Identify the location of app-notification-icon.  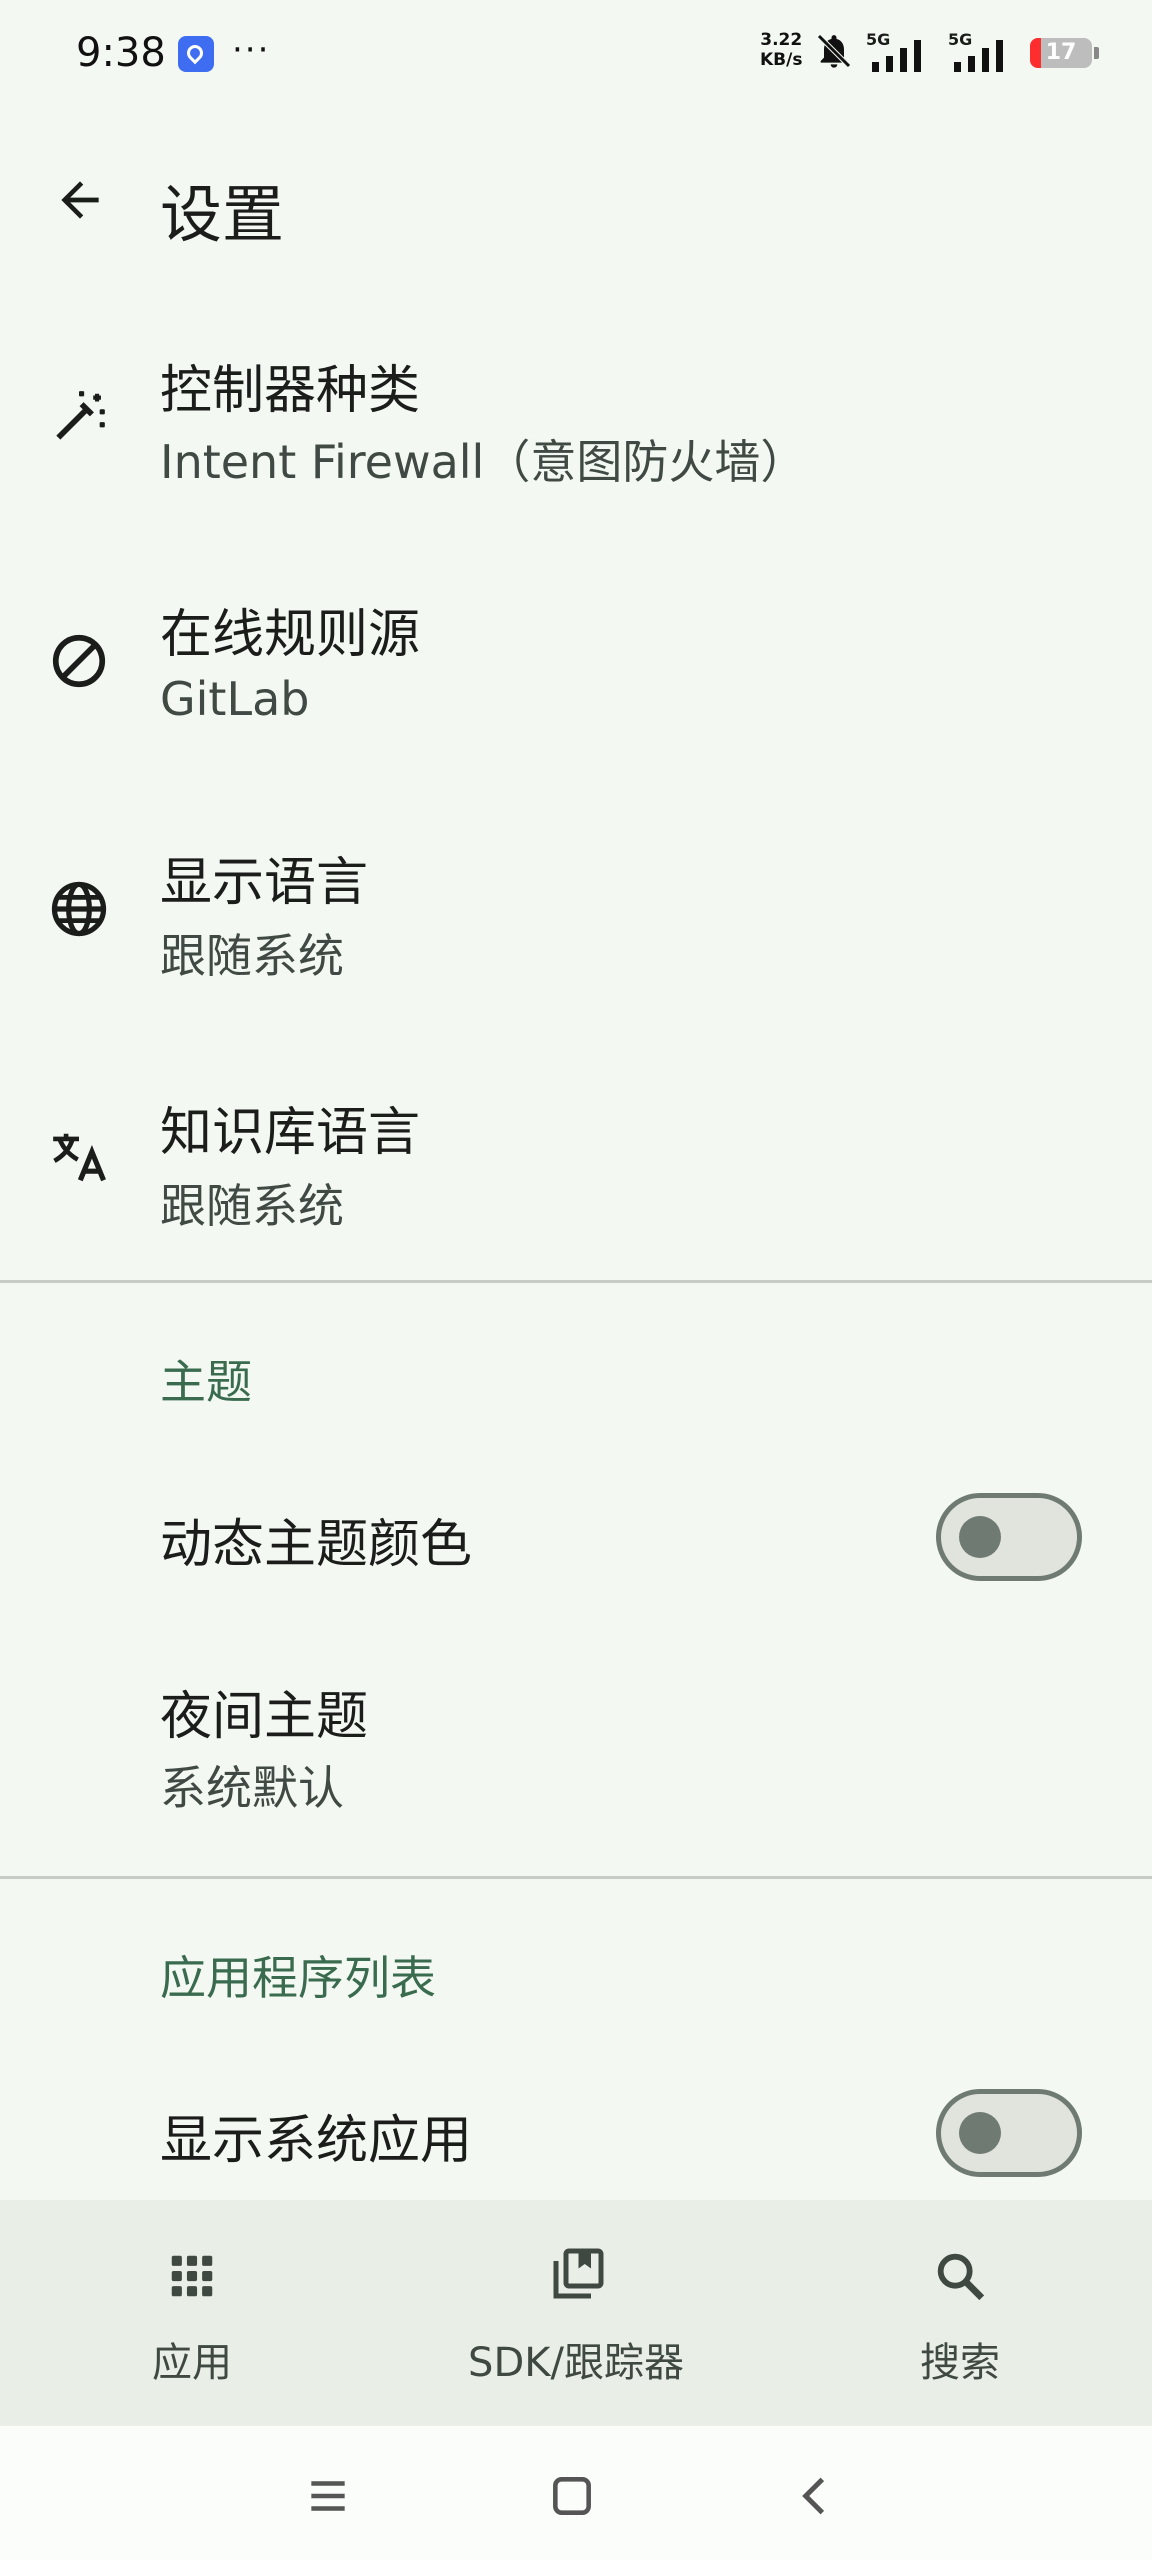
(196, 54).